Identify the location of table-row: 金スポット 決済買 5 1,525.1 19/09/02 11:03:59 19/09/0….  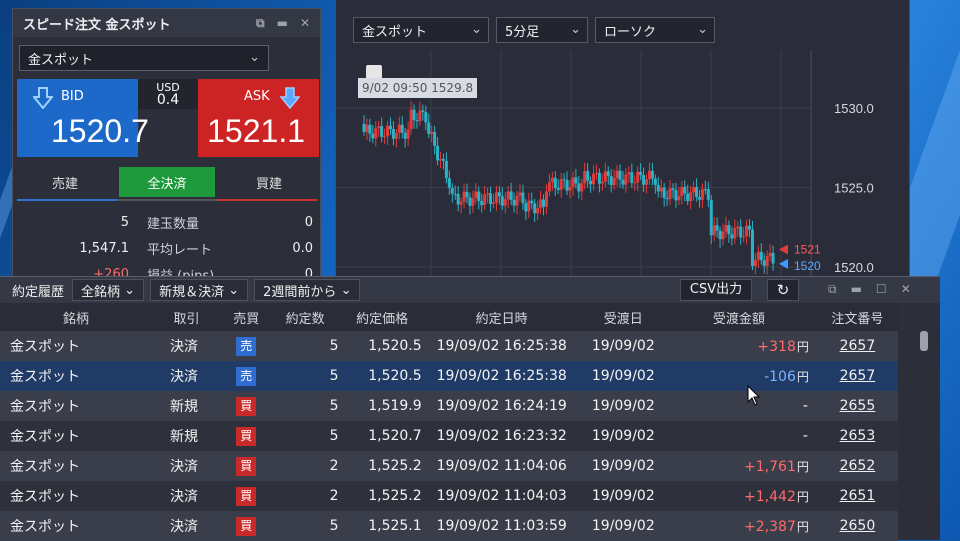
(449, 526).